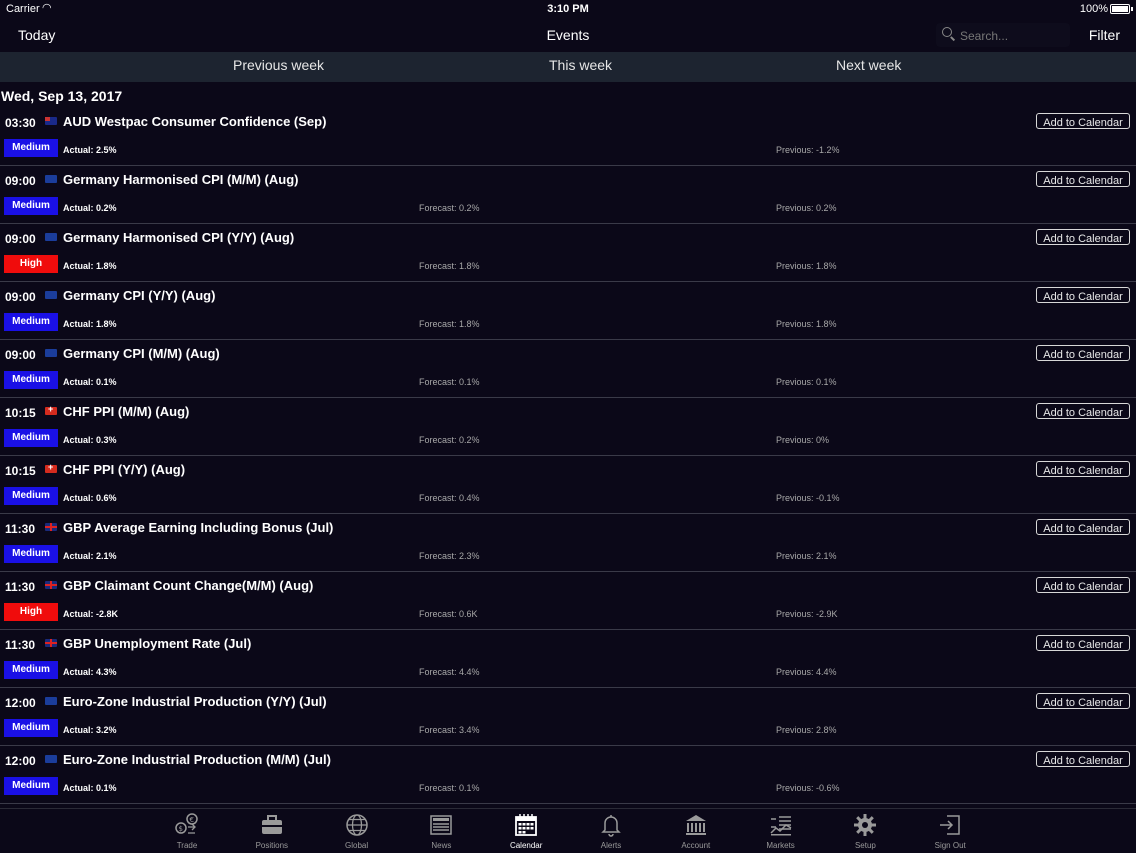 This screenshot has width=1136, height=853. I want to click on previous-value: Previous: -0.1%, so click(808, 498).